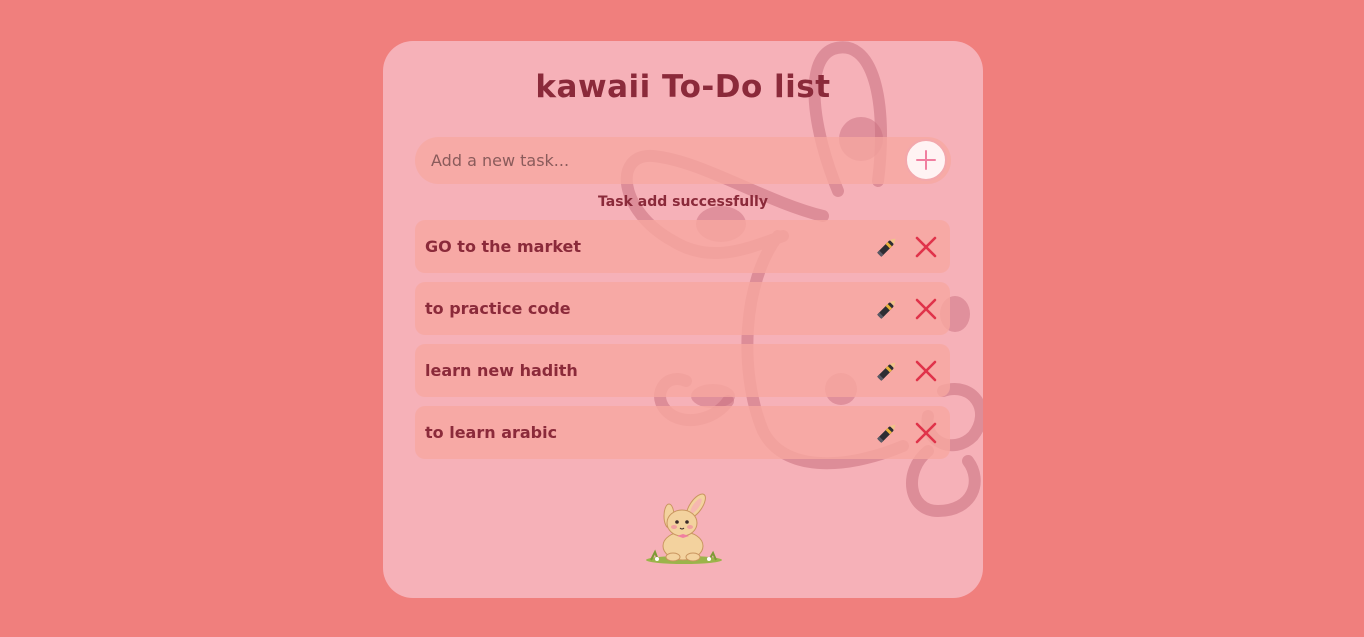 The image size is (1364, 637). Describe the element at coordinates (658, 160) in the screenshot. I see `new-task-input` at that location.